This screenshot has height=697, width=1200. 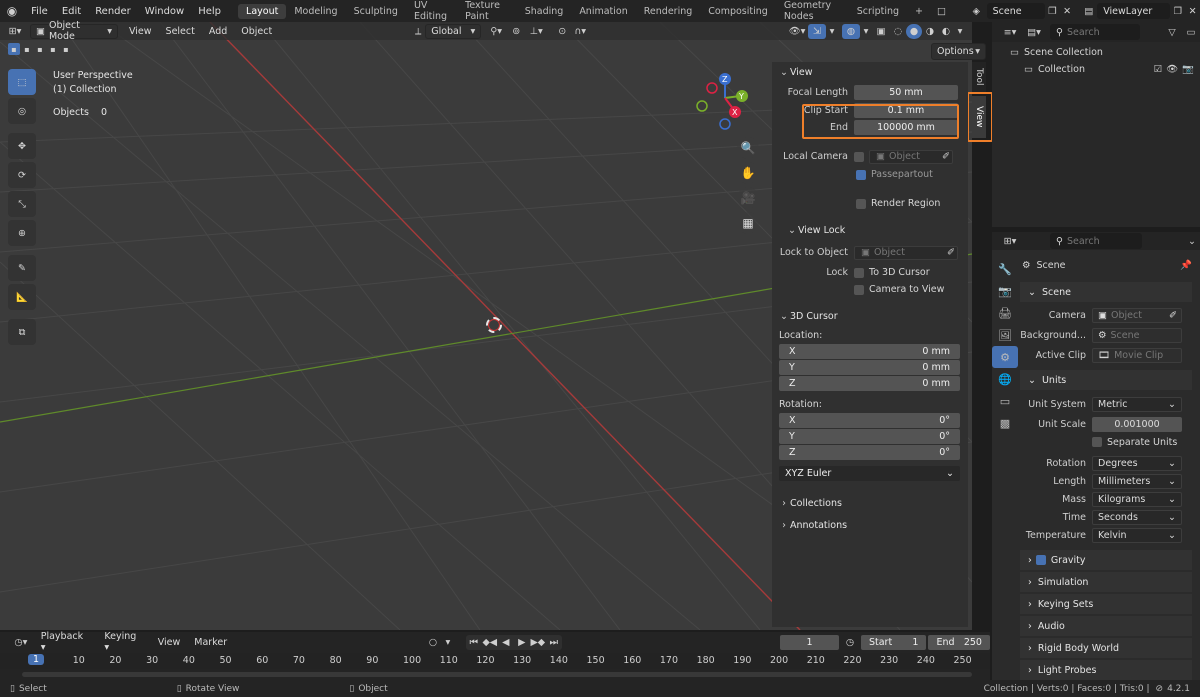 What do you see at coordinates (1097, 442) in the screenshot?
I see `separate-units-checkbox` at bounding box center [1097, 442].